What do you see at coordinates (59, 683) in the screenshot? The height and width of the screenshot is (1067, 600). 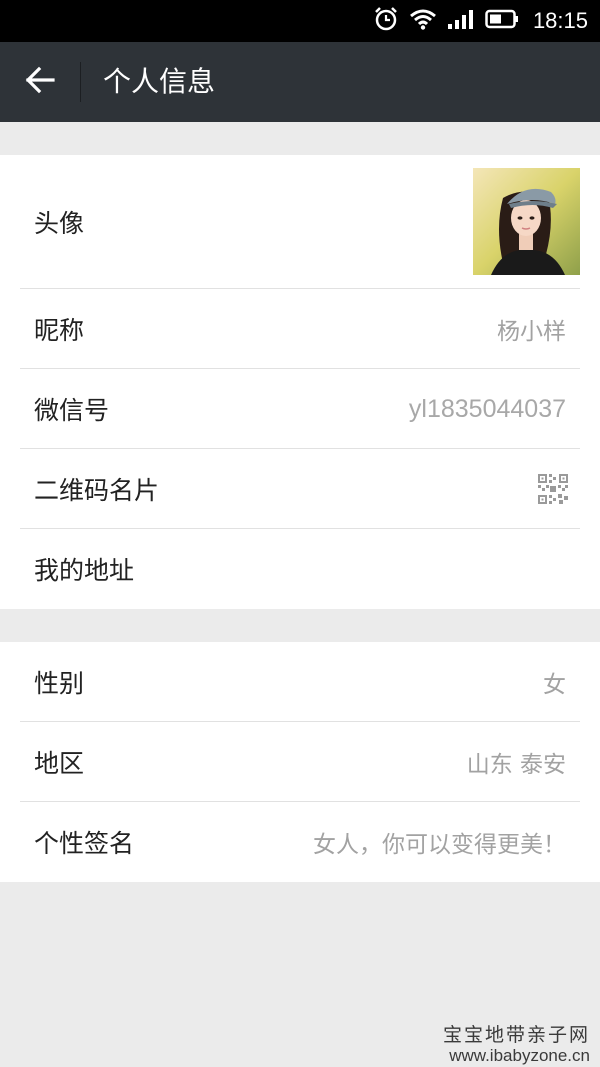 I see `gender-label: 性别` at bounding box center [59, 683].